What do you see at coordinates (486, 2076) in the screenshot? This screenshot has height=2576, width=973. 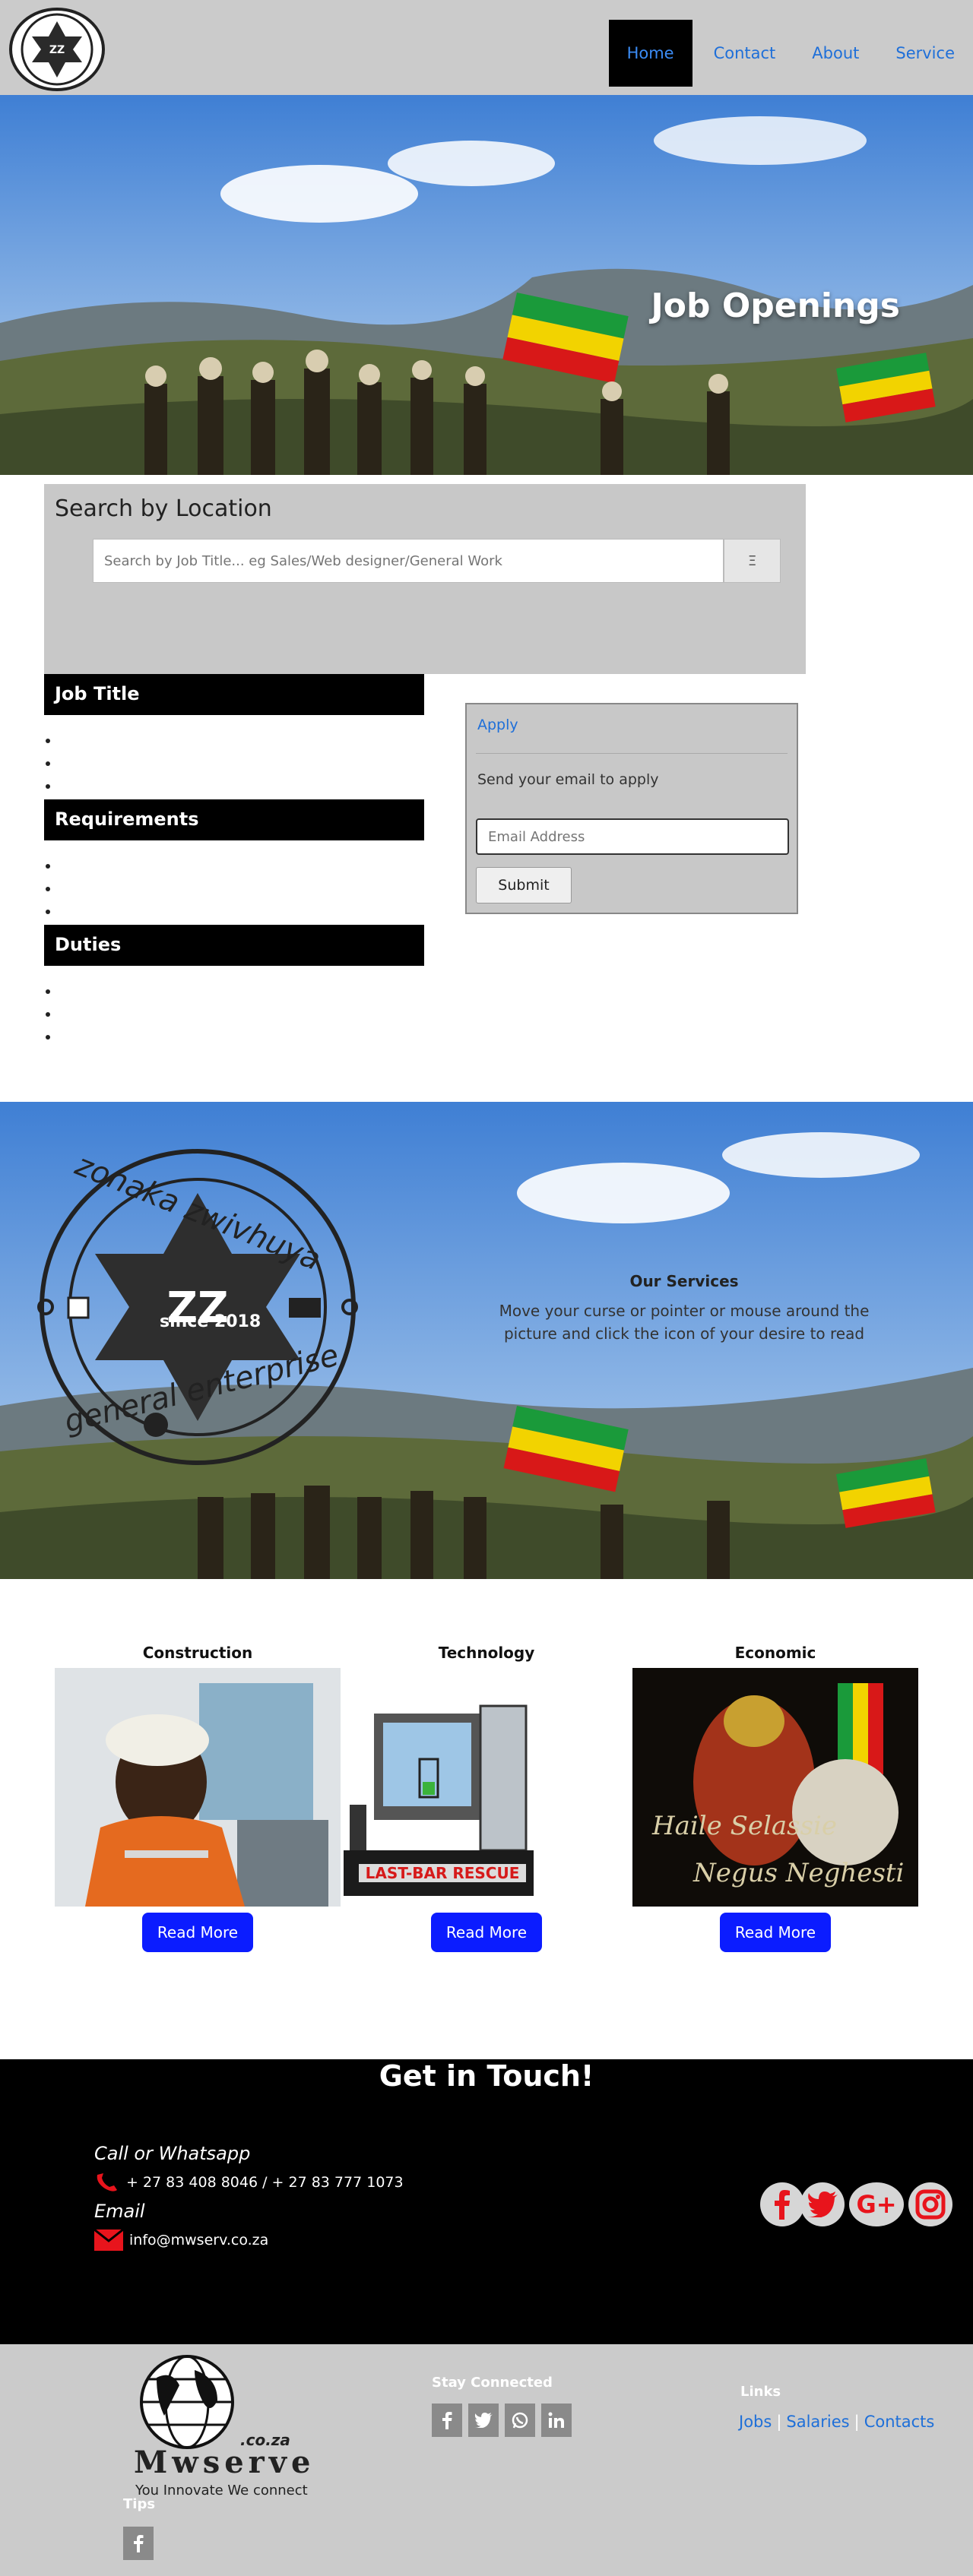 I see `get-in-touch-title: Get in Touch!` at bounding box center [486, 2076].